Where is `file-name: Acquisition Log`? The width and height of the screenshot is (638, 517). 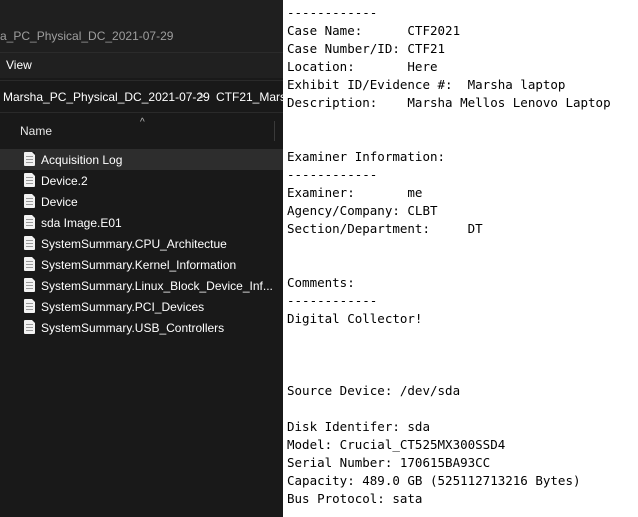
file-name: Acquisition Log is located at coordinates (82, 160).